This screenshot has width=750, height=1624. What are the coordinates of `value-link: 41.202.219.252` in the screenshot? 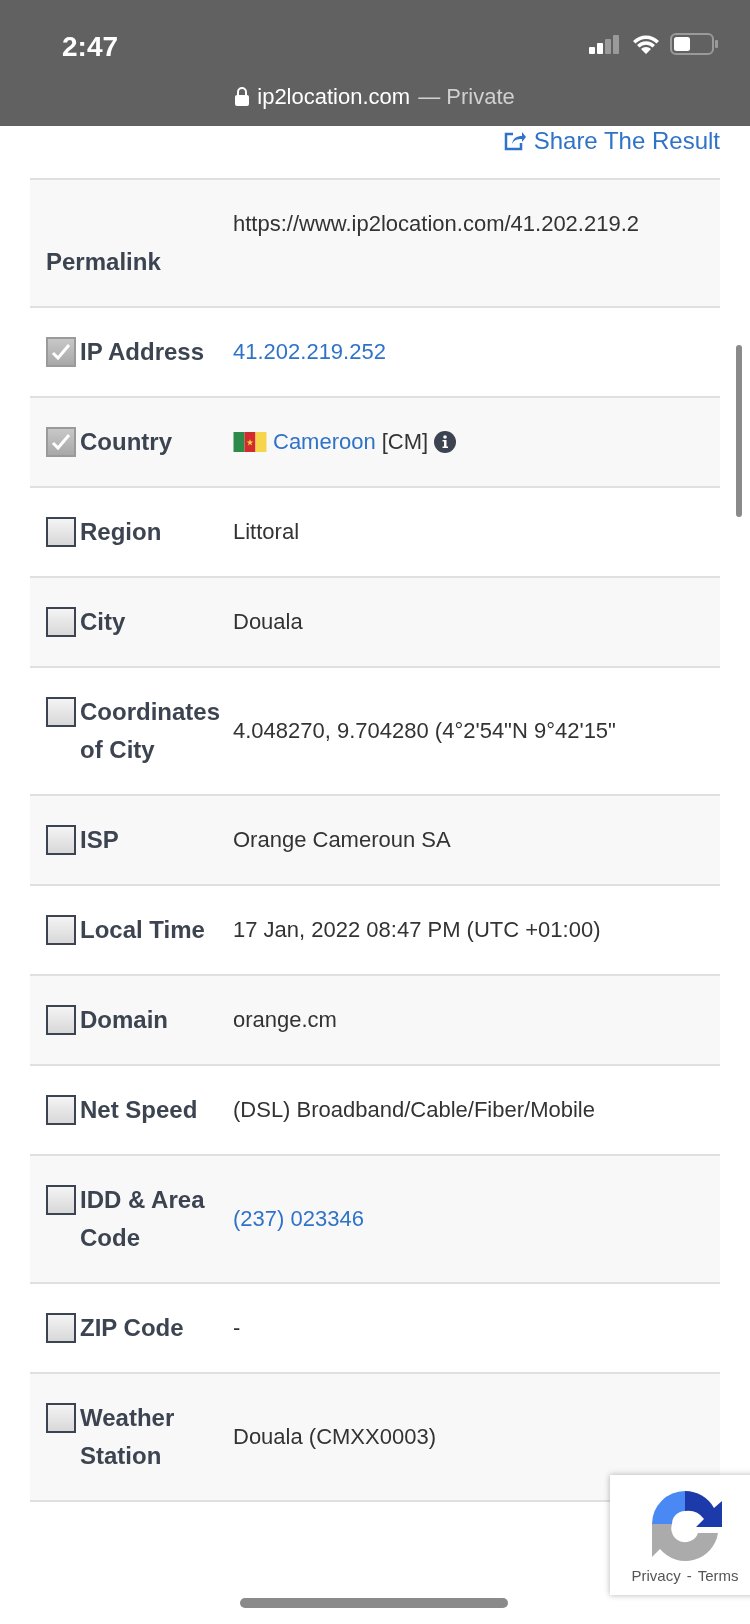 It's located at (309, 352).